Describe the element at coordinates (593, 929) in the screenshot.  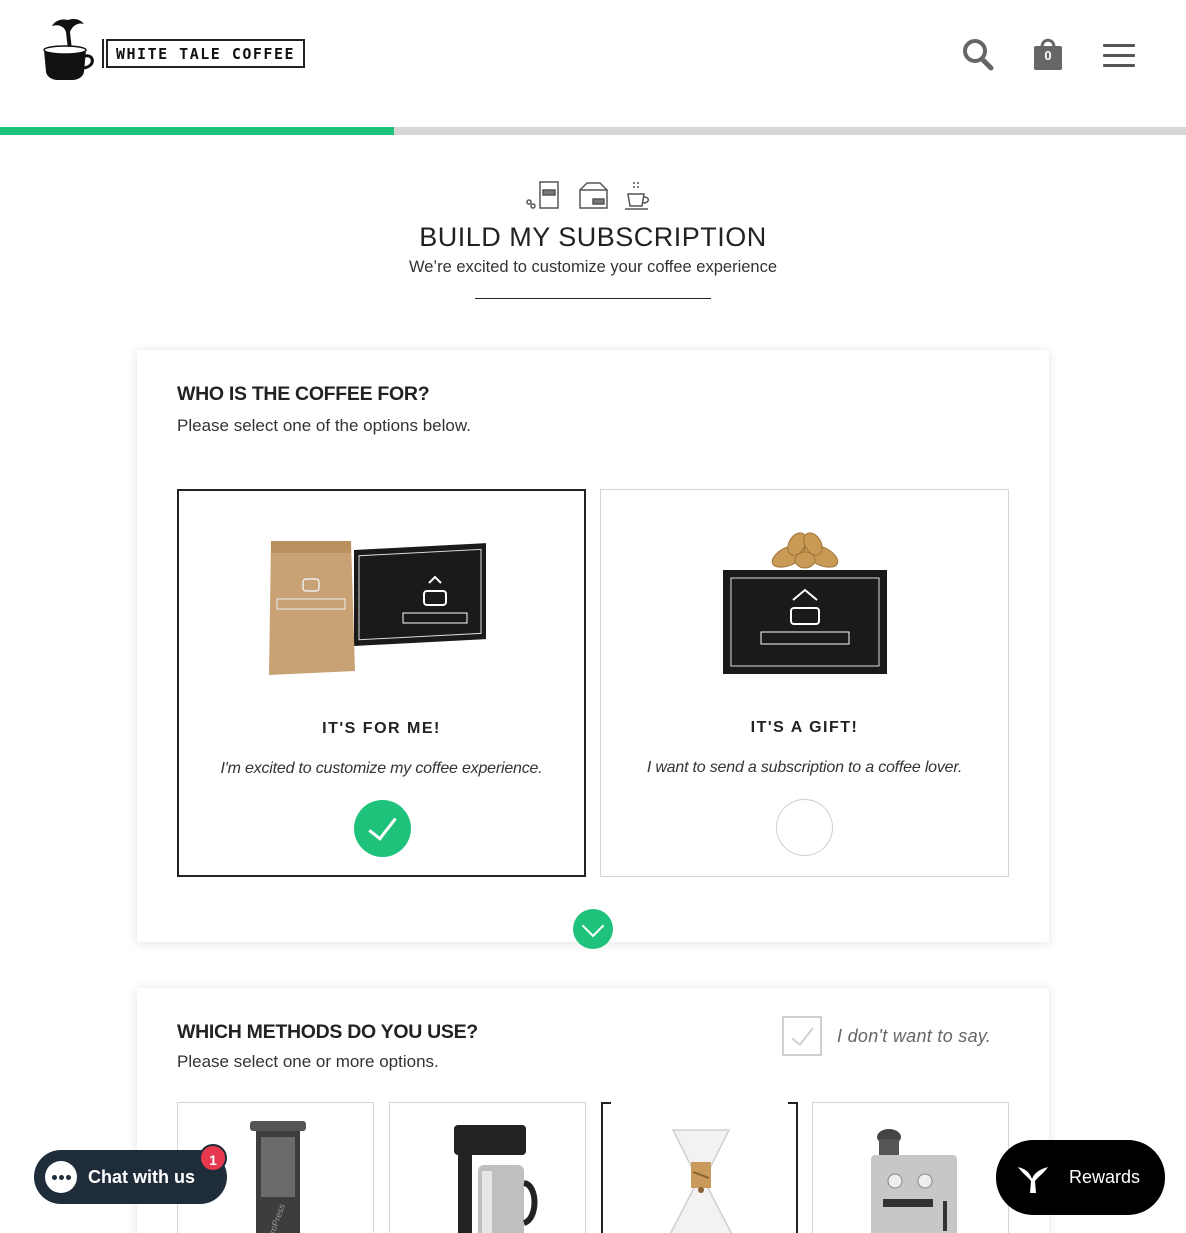
I see `next-step-chevron-icon` at that location.